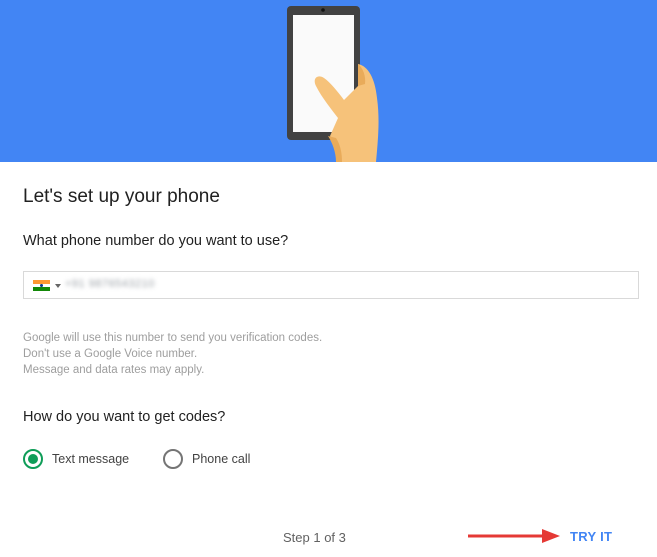 This screenshot has width=657, height=557. What do you see at coordinates (110, 354) in the screenshot?
I see `note-no-google-voice: Don't use a Google Voice number.` at bounding box center [110, 354].